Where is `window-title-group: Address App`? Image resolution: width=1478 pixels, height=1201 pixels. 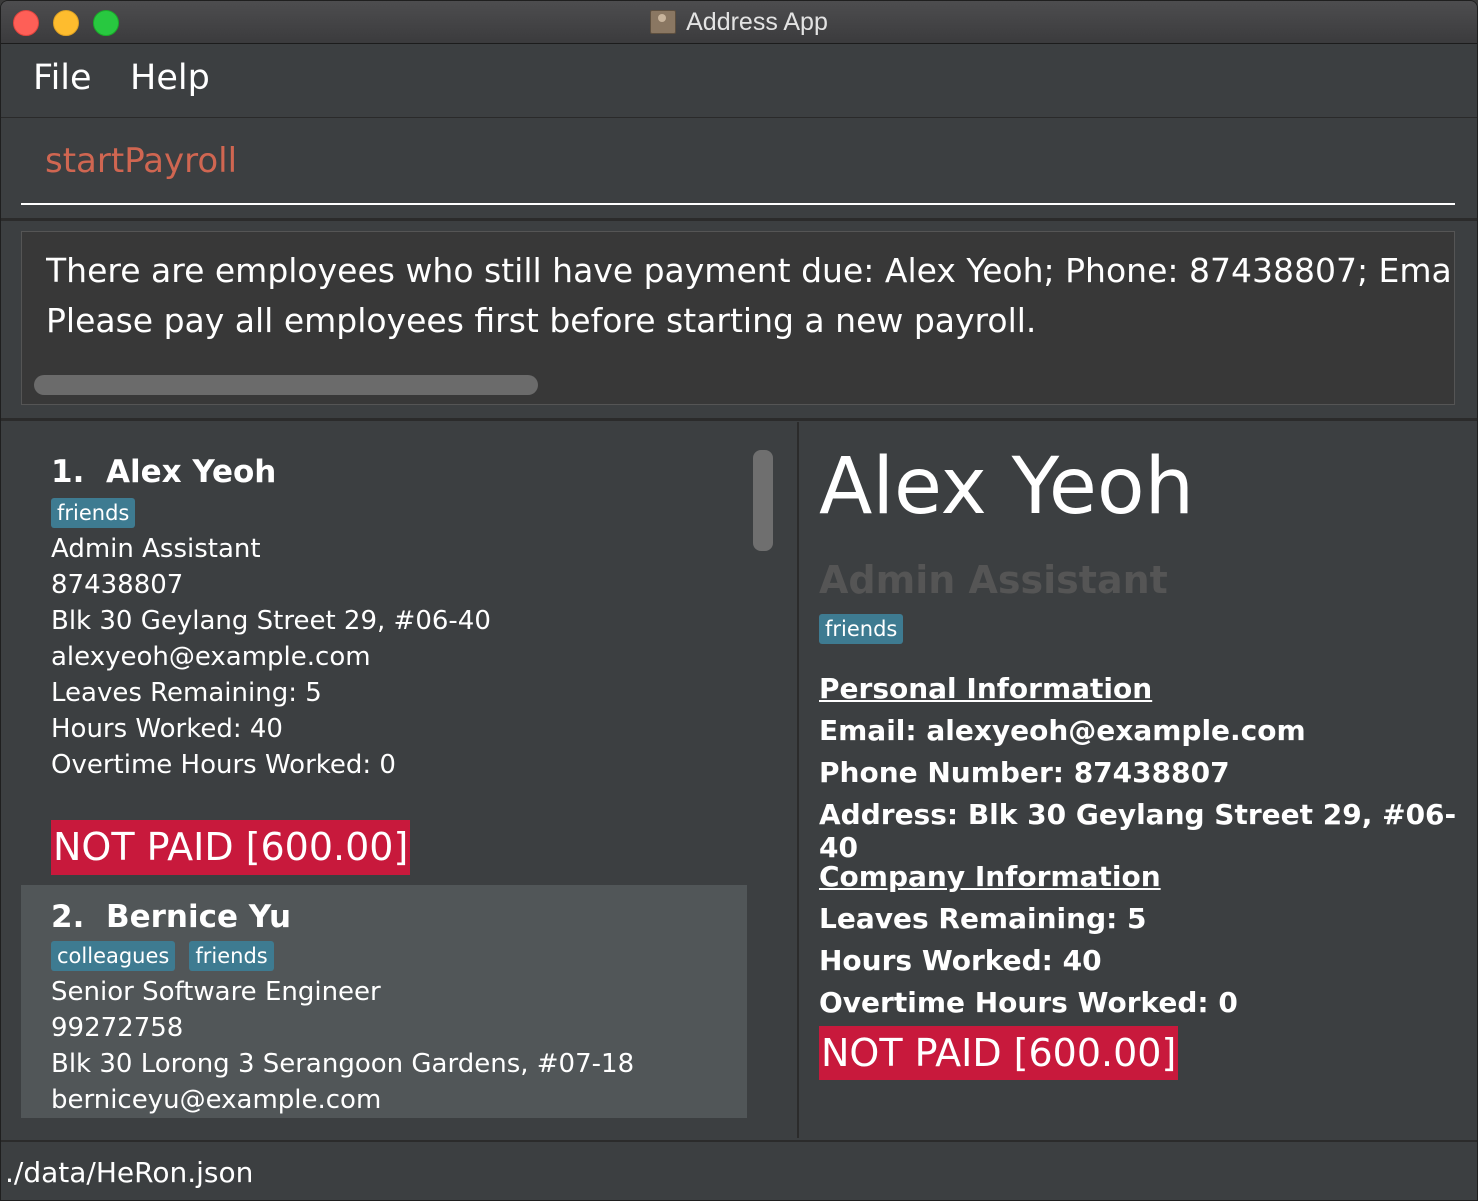
window-title-group: Address App is located at coordinates (739, 22).